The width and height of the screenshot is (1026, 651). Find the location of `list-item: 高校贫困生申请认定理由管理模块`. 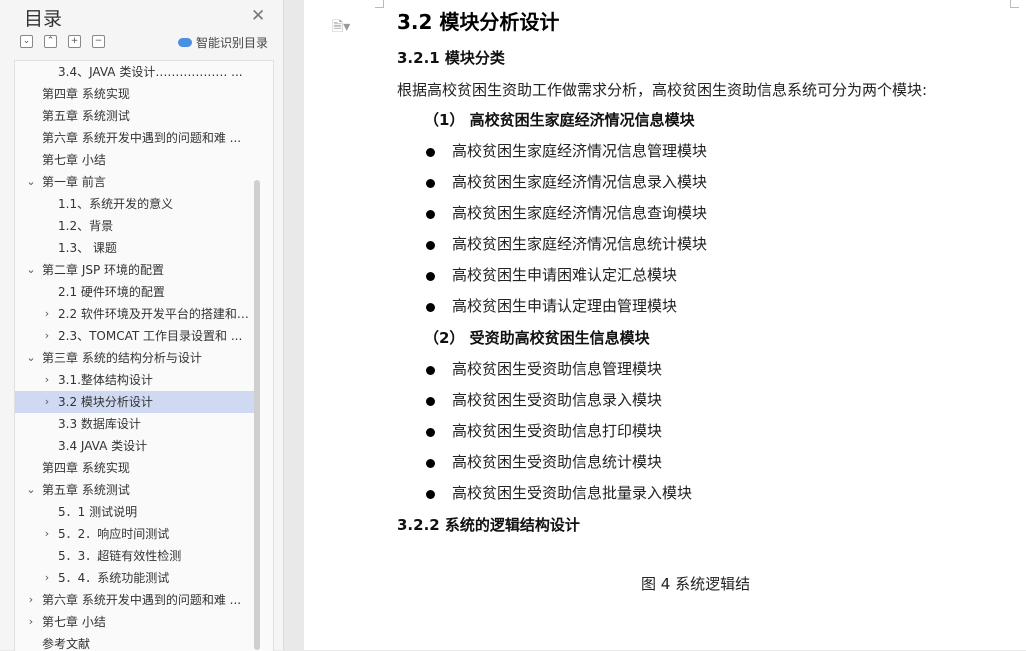

list-item: 高校贫困生申请认定理由管理模块 is located at coordinates (565, 306).